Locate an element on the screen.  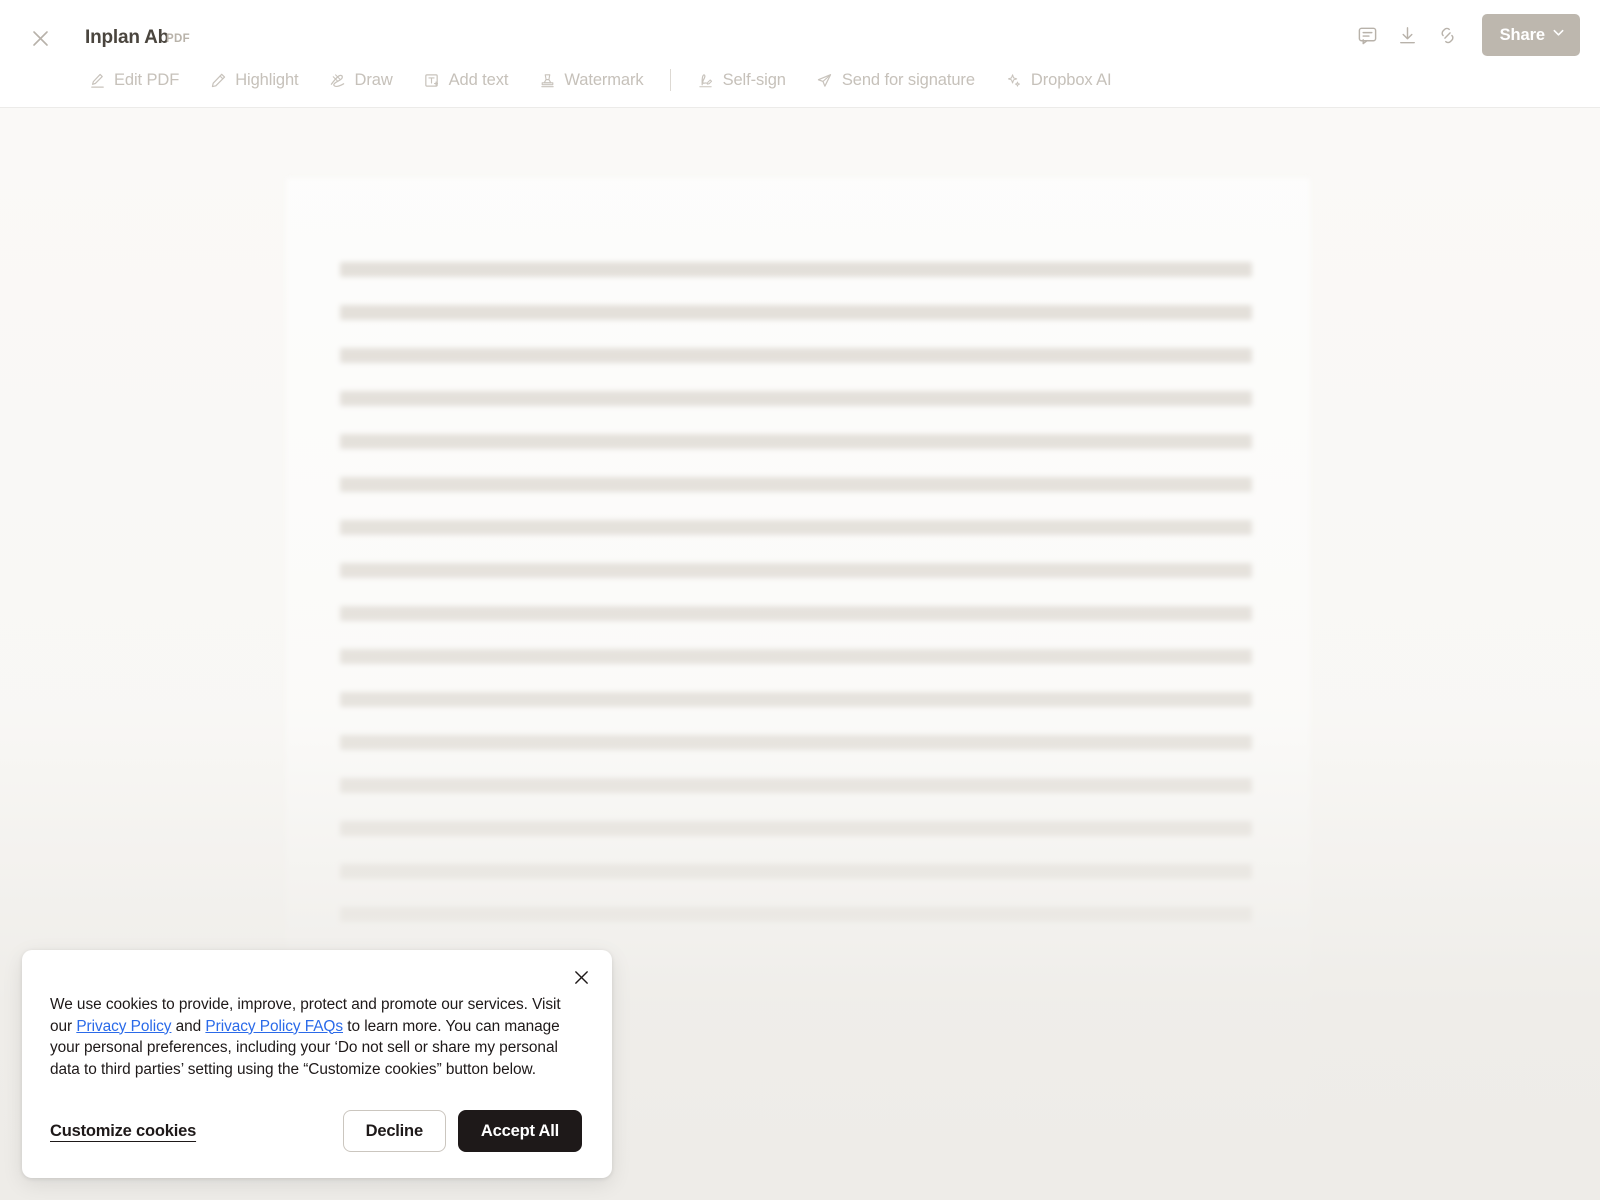
tool-highlight: Highlight is located at coordinates (253, 80).